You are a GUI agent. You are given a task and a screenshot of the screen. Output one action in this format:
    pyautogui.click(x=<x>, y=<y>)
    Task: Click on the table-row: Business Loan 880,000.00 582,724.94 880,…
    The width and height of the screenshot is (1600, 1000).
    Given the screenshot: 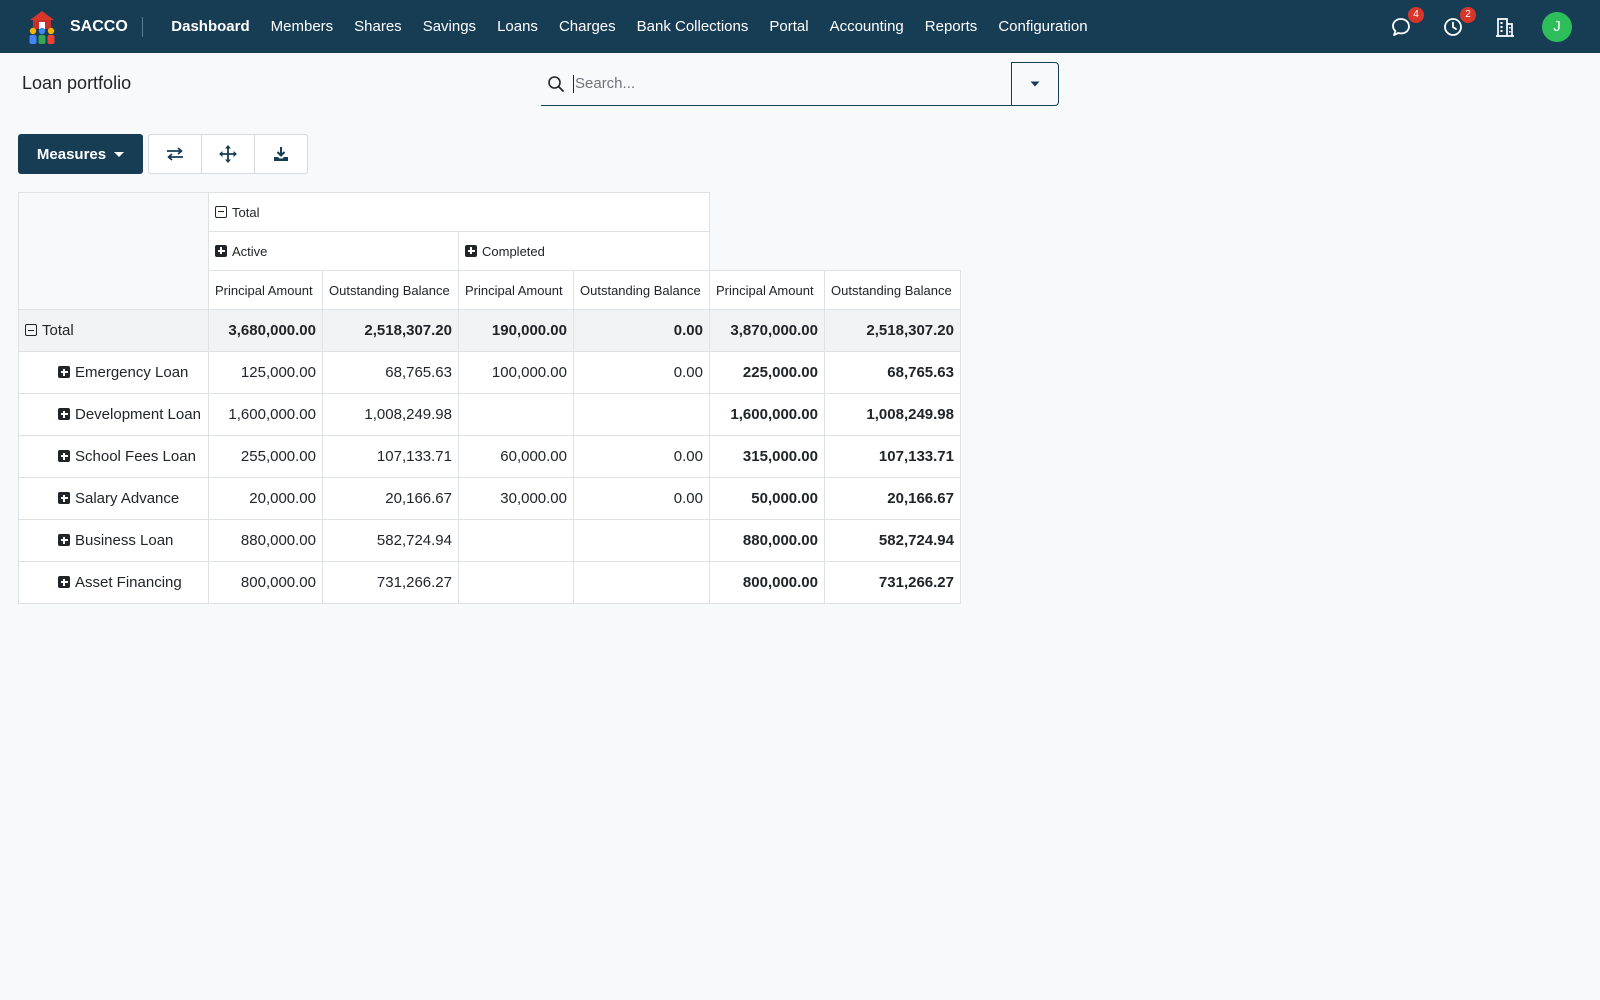 What is the action you would take?
    pyautogui.click(x=489, y=540)
    